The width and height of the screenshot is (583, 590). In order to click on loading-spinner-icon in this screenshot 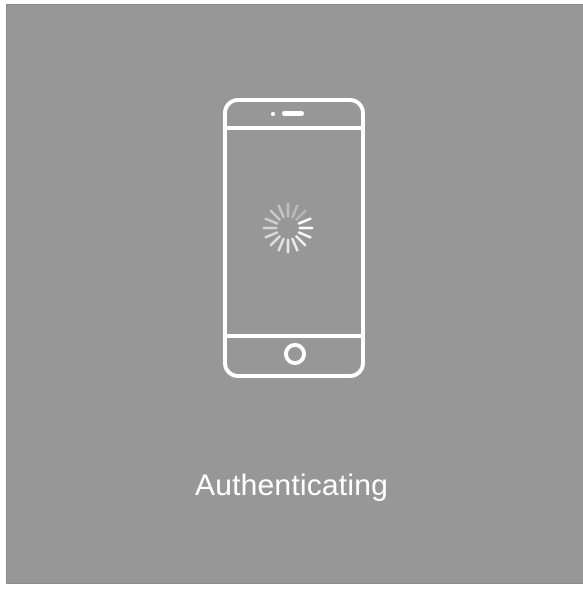, I will do `click(288, 228)`.